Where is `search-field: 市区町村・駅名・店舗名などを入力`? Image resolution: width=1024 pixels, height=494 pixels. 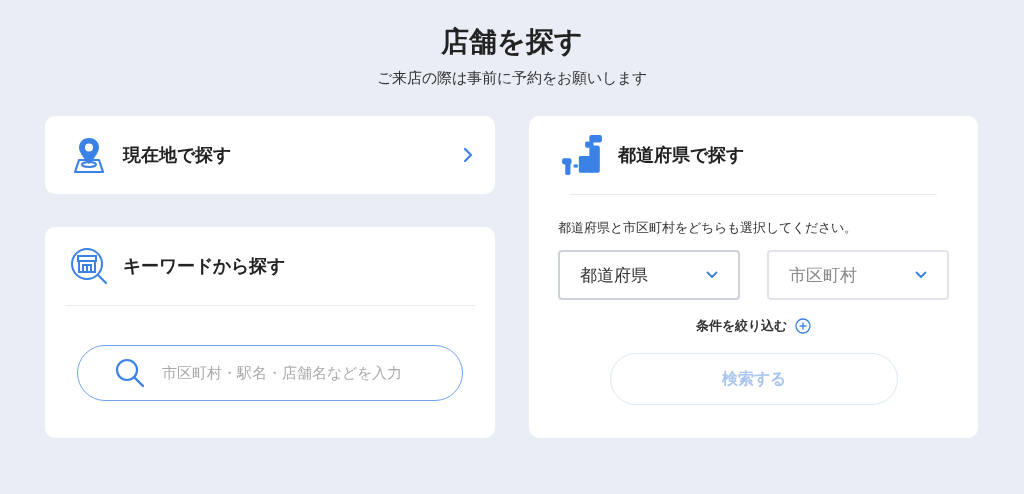 search-field: 市区町村・駅名・店舗名などを入力 is located at coordinates (270, 373).